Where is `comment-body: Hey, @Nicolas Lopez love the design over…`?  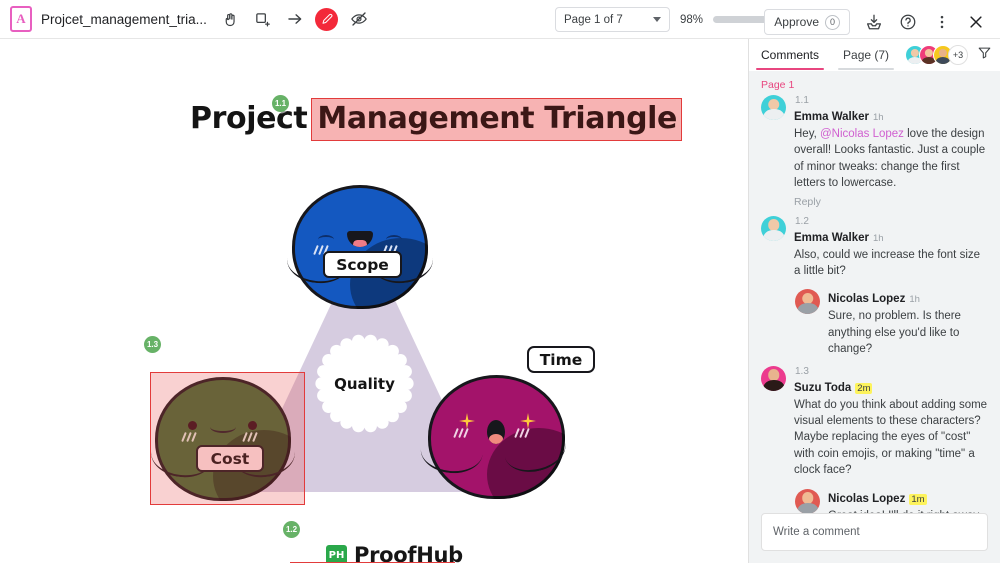 comment-body: Hey, @Nicolas Lopez love the design over… is located at coordinates (891, 159).